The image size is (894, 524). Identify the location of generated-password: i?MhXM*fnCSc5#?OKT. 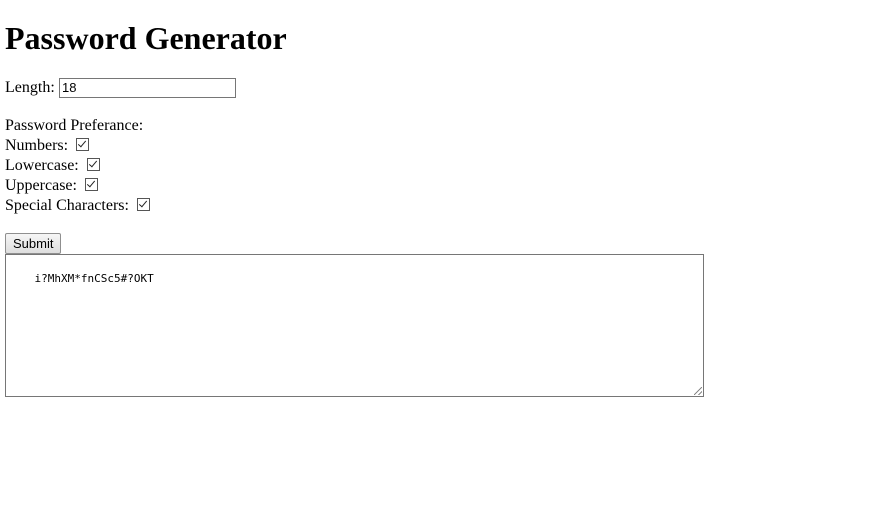
(94, 278).